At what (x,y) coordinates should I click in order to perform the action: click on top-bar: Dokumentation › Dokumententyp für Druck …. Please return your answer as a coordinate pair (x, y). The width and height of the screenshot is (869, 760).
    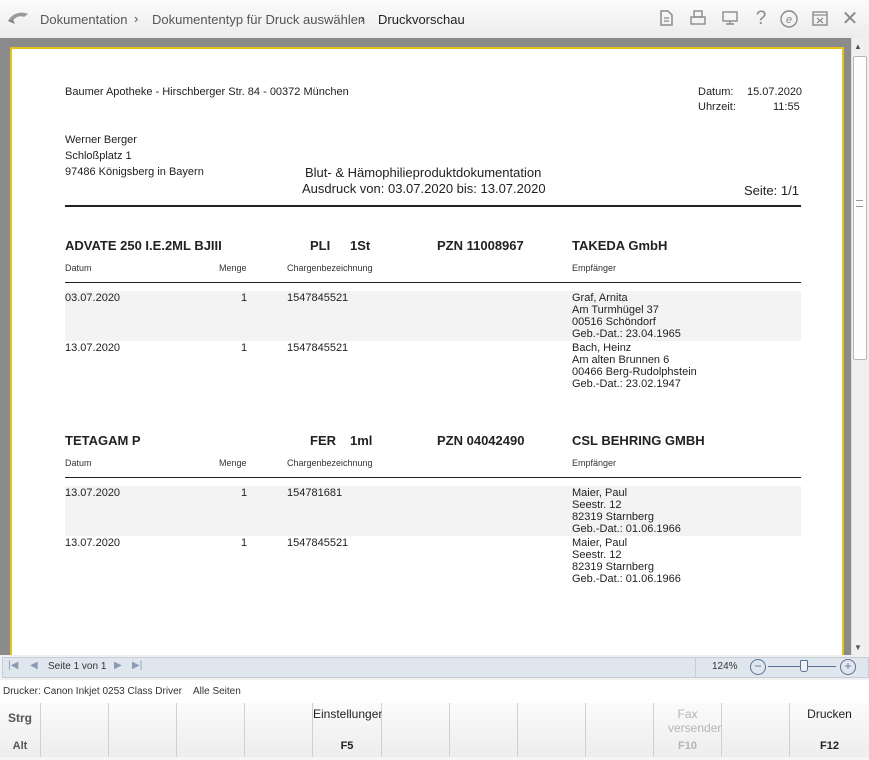
    Looking at the image, I should click on (434, 19).